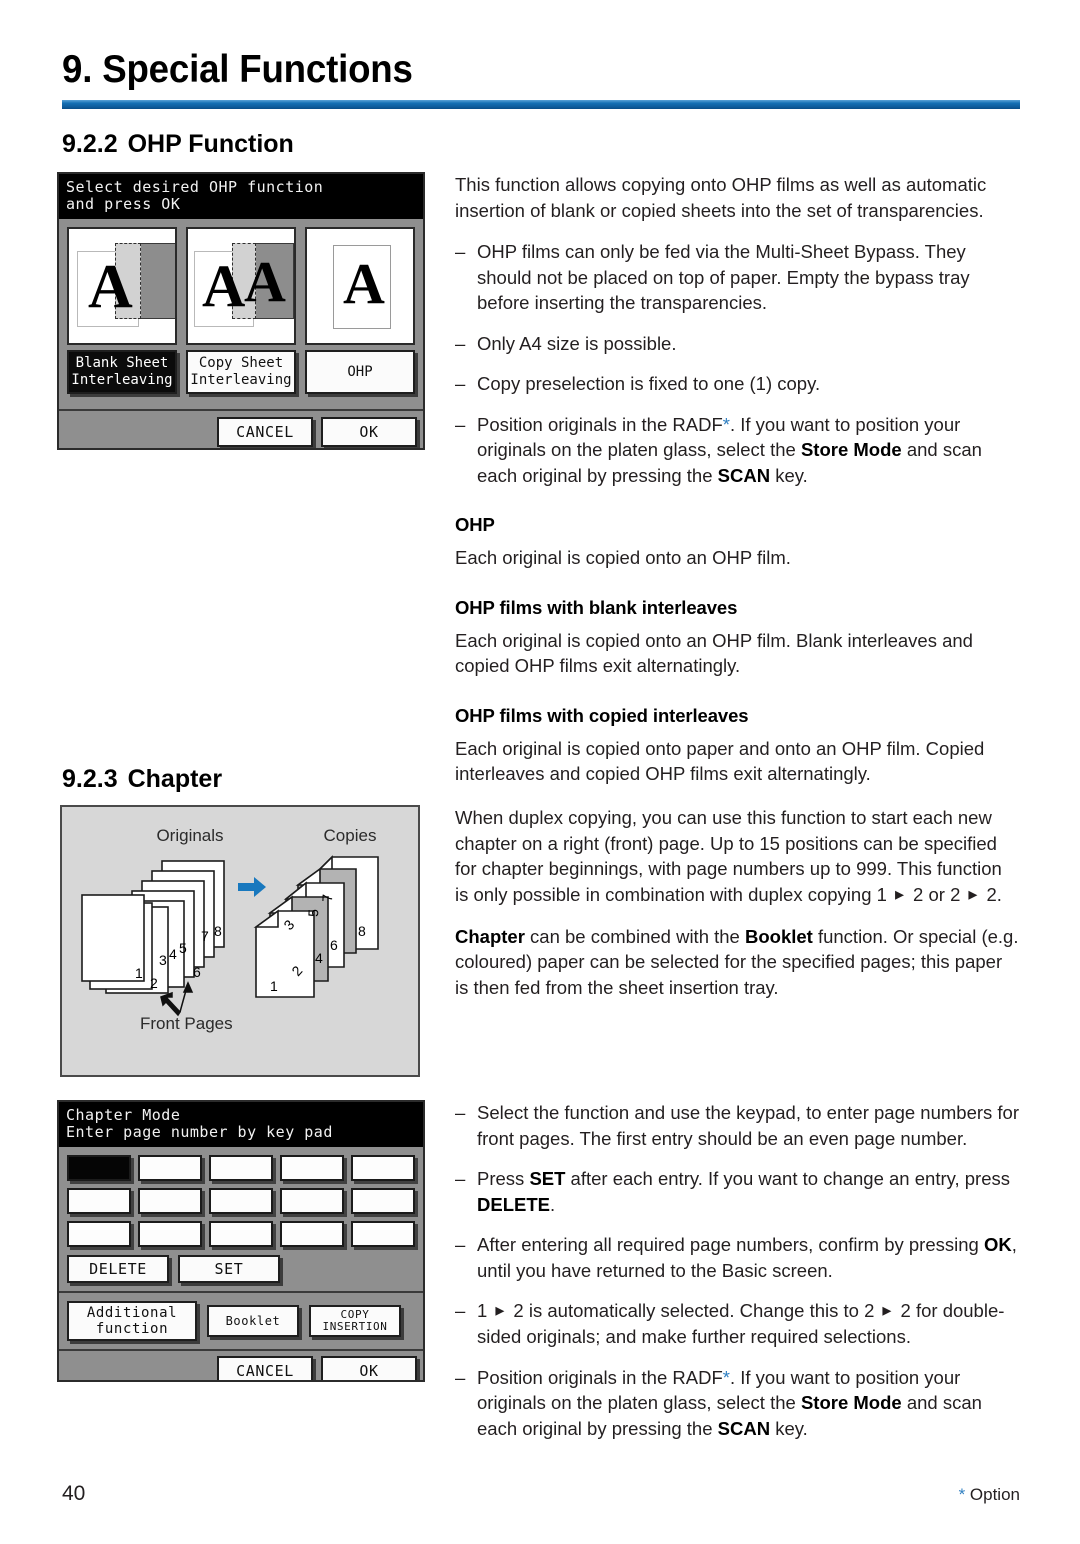 This screenshot has width=1080, height=1544. I want to click on chapter-delete-button: DELETE, so click(118, 1269).